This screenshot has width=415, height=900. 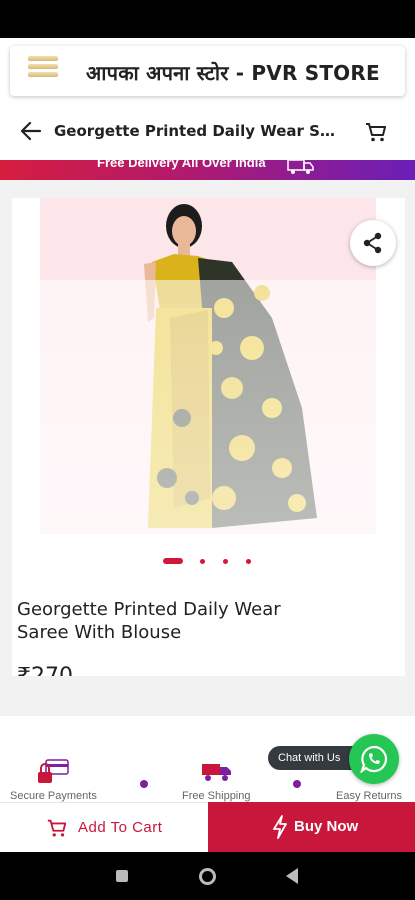 I want to click on status-bar, so click(x=207, y=19).